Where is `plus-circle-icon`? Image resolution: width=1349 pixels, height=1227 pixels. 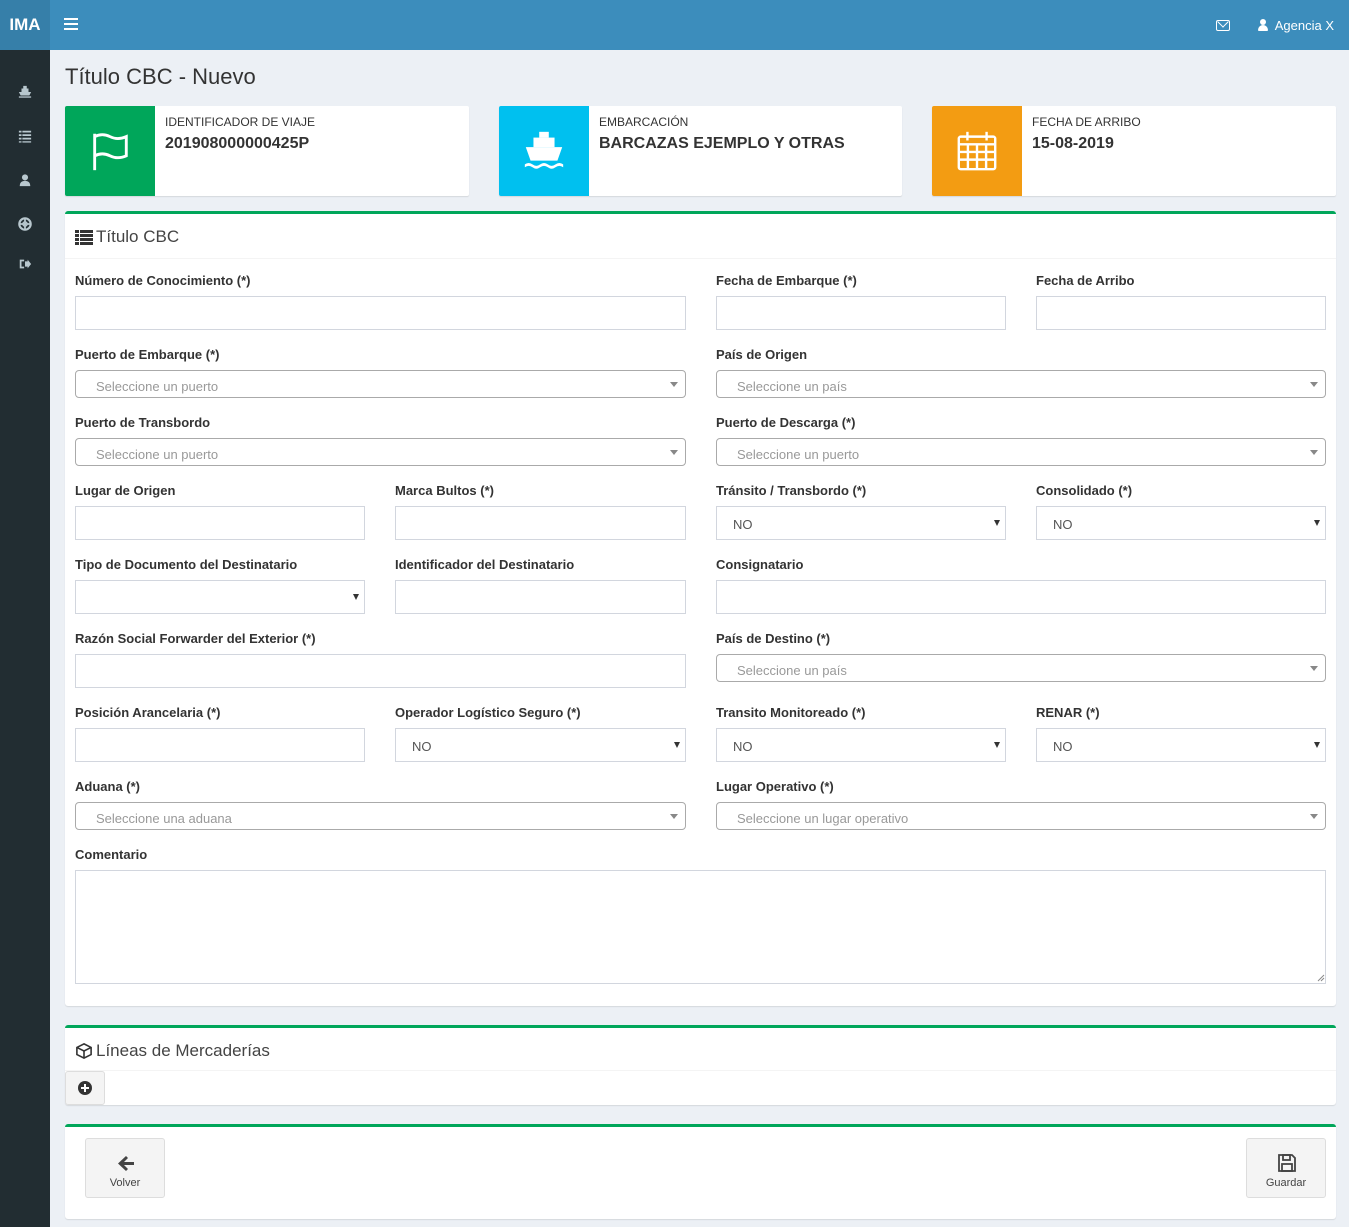
plus-circle-icon is located at coordinates (85, 1088).